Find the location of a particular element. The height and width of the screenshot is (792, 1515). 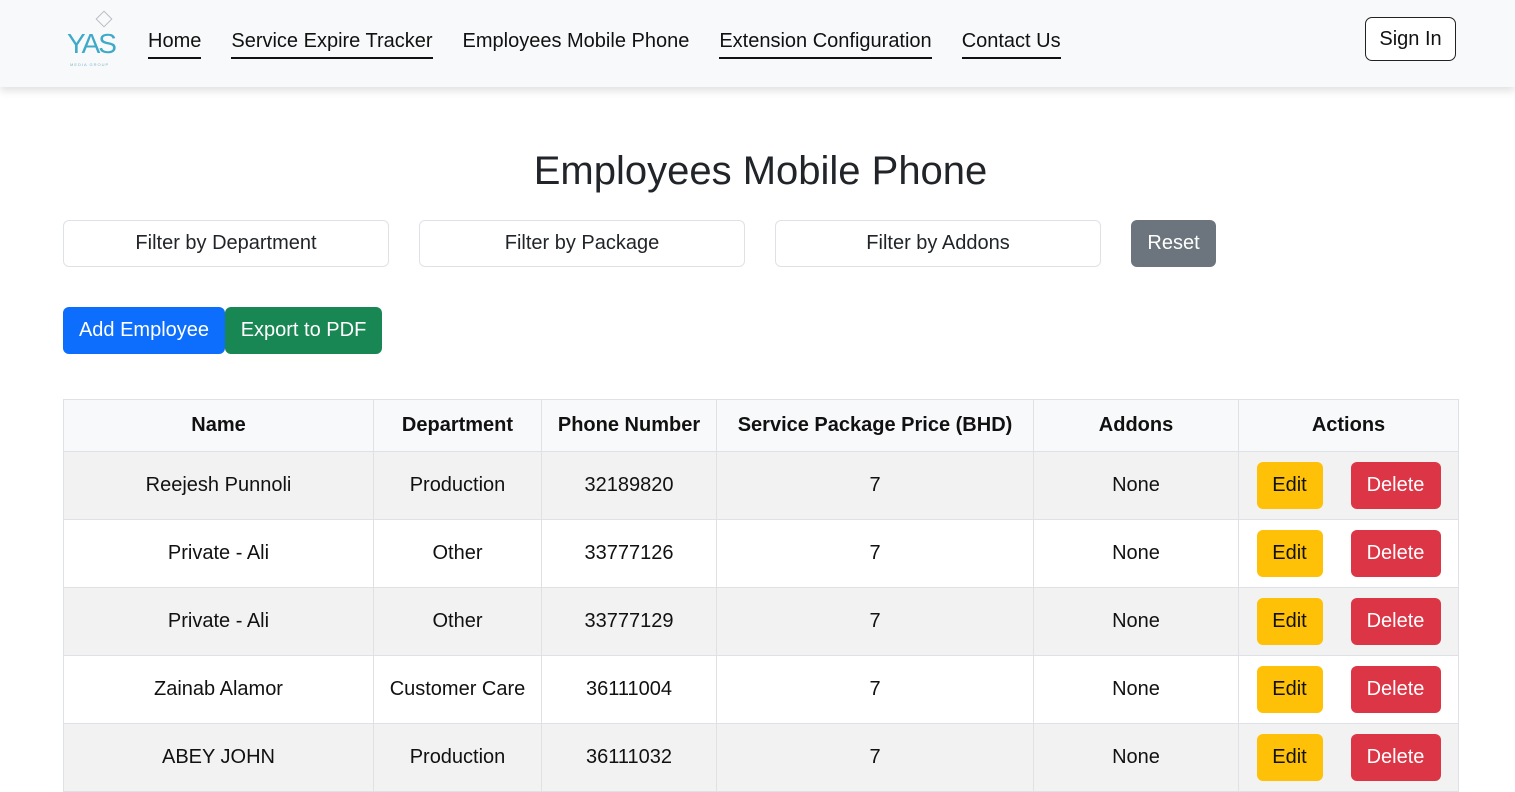

cell-phone: 33777129 is located at coordinates (629, 621).